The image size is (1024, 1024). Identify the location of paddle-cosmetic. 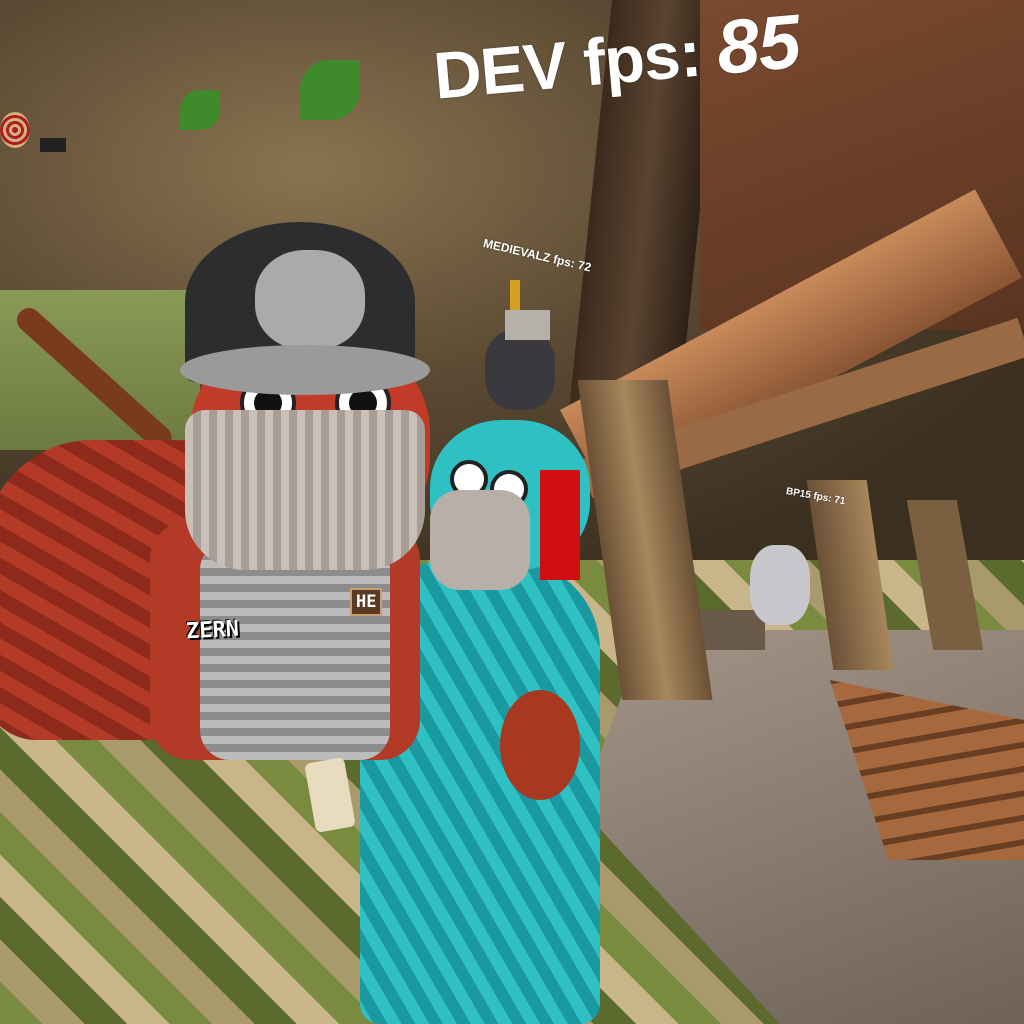
(540, 745).